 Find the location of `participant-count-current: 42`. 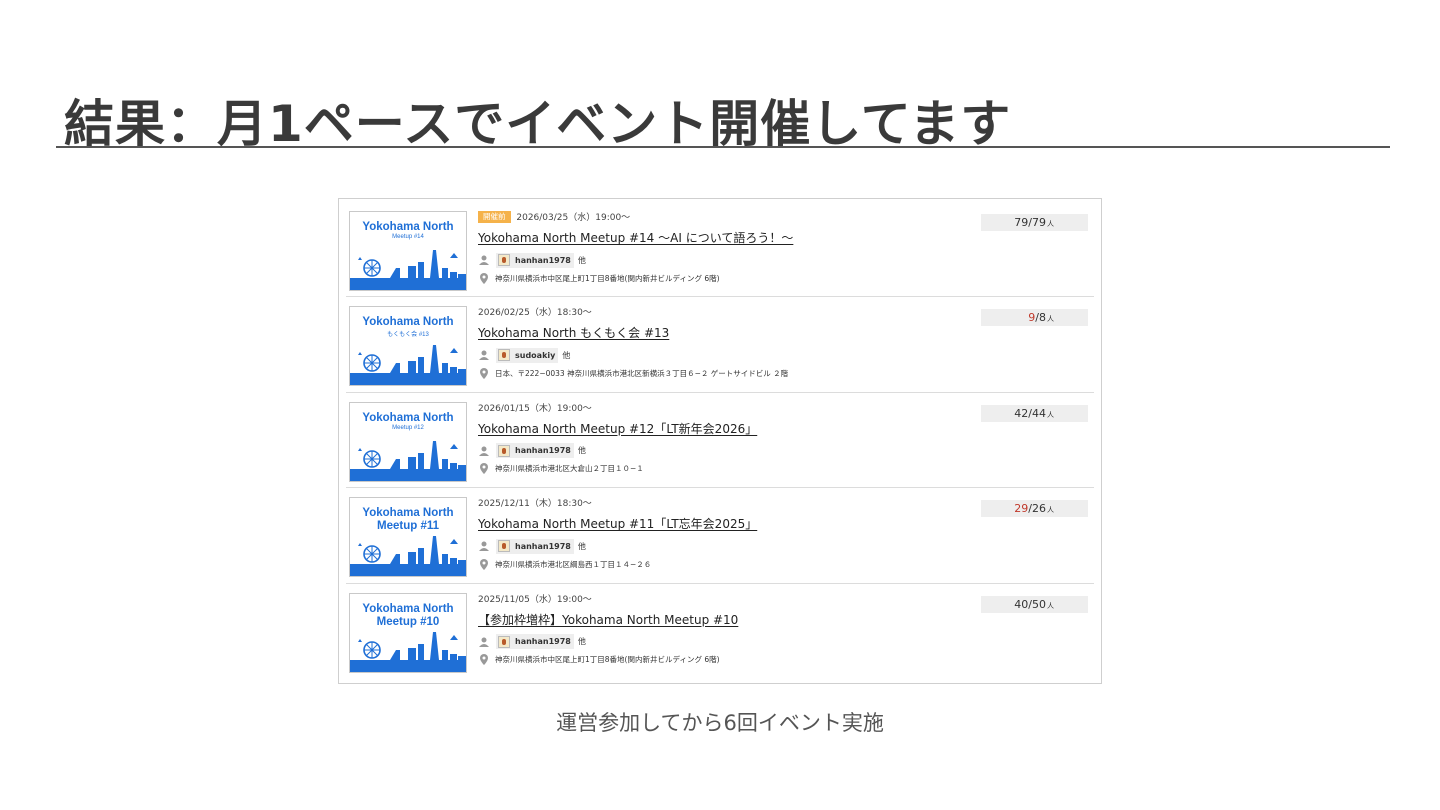

participant-count-current: 42 is located at coordinates (1021, 413).